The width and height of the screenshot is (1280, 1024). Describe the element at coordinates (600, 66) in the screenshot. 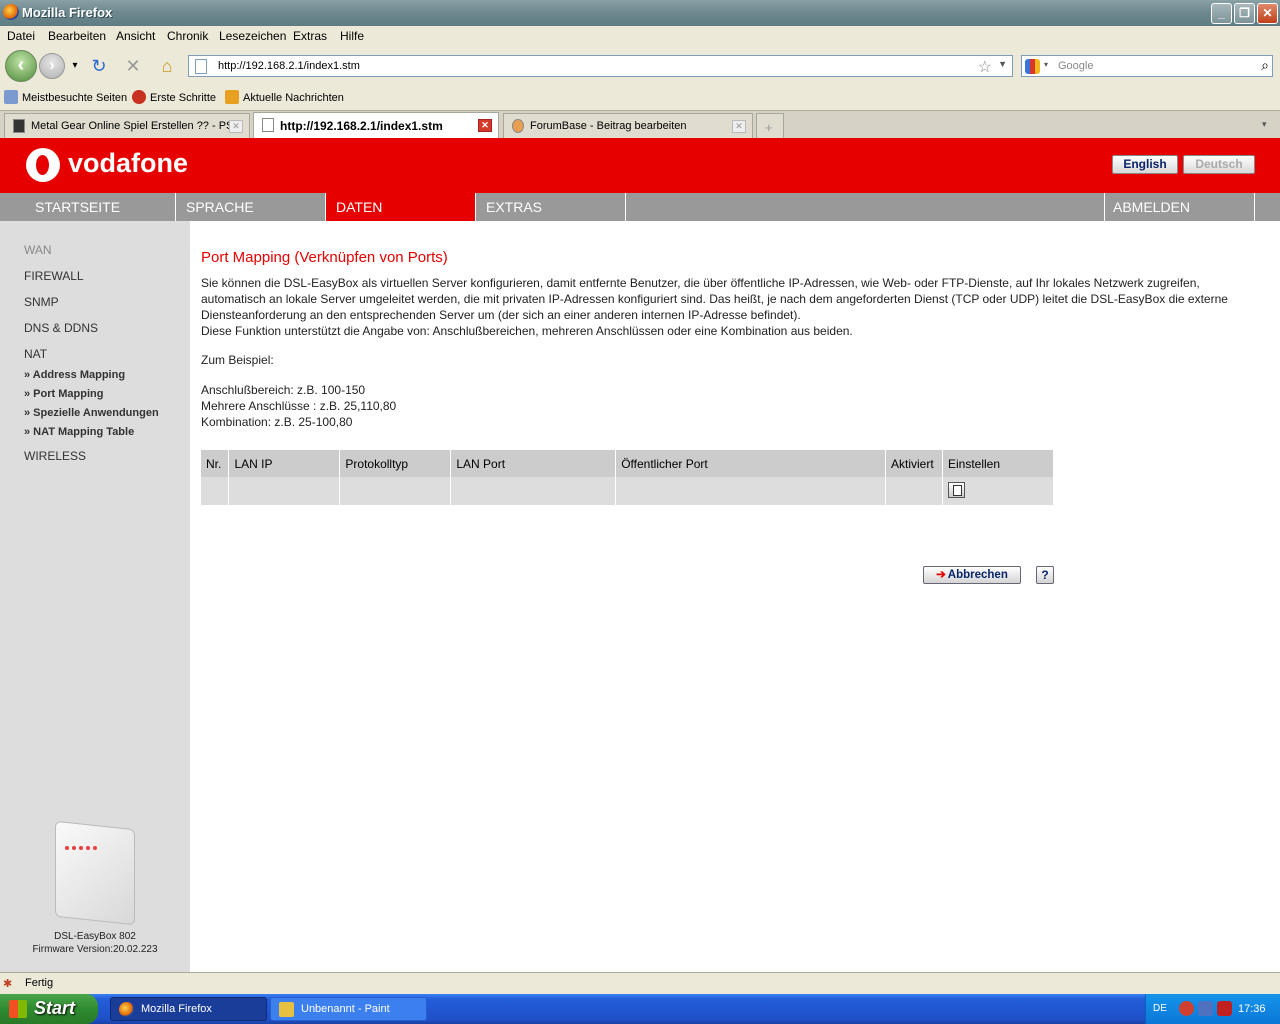

I see `url-bar: http://192.168.2.1/index1.stm ☆ ▼` at that location.